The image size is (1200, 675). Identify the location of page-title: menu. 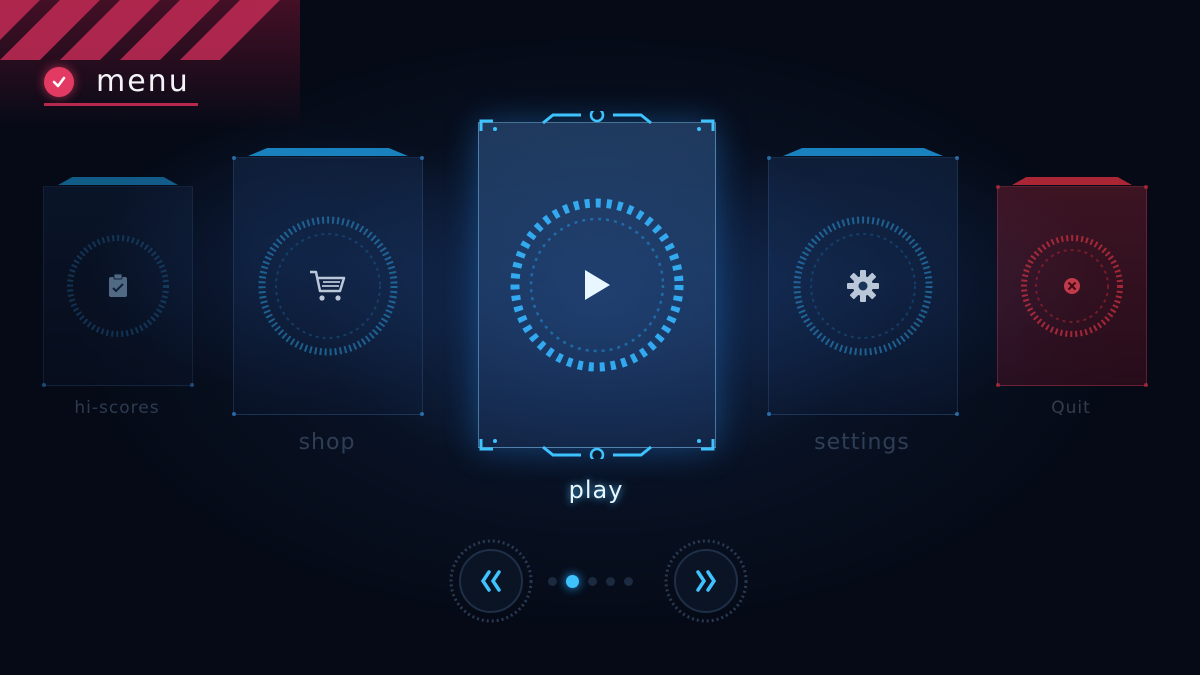
(143, 81).